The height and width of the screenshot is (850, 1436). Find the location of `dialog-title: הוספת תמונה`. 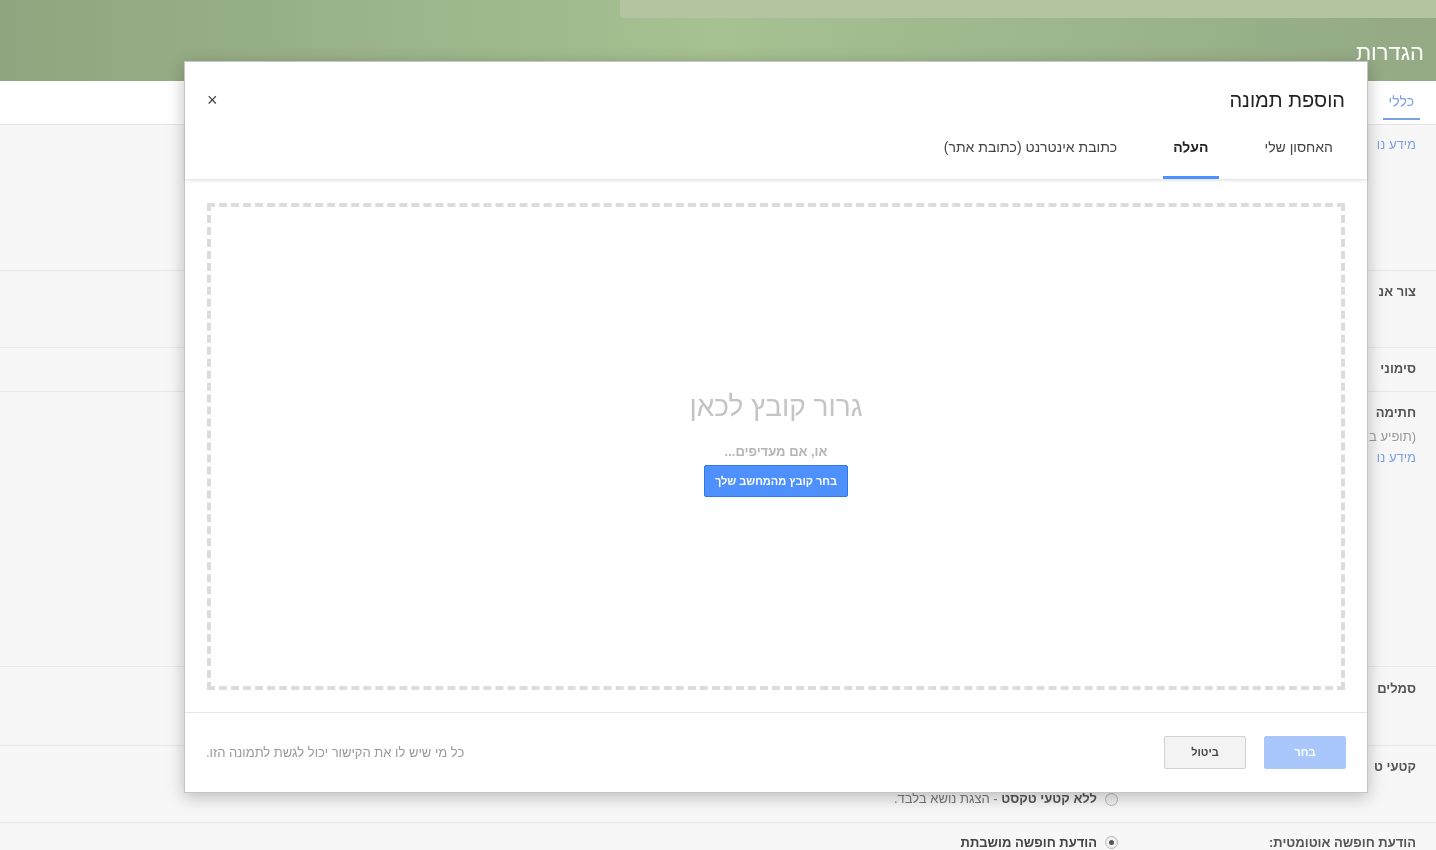

dialog-title: הוספת תמונה is located at coordinates (1287, 100).